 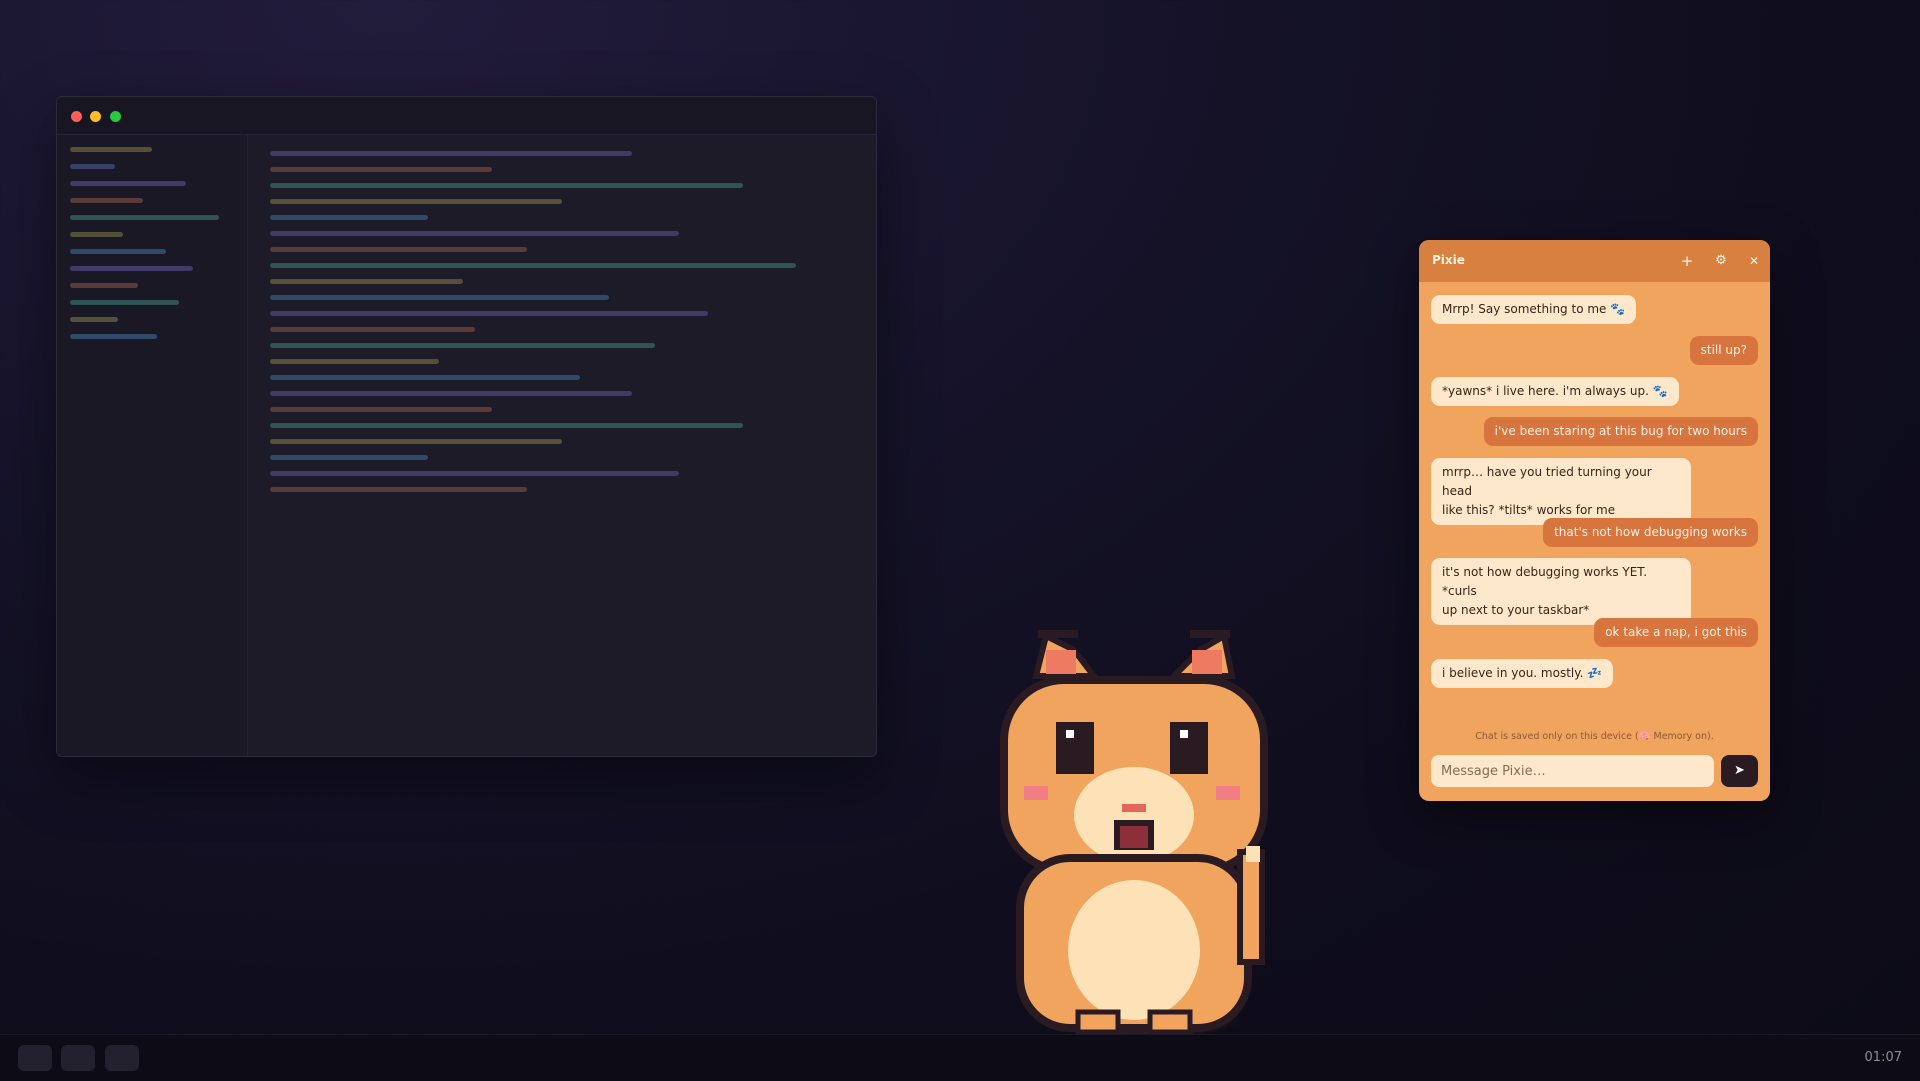 I want to click on plus-icon: +, so click(x=1687, y=261).